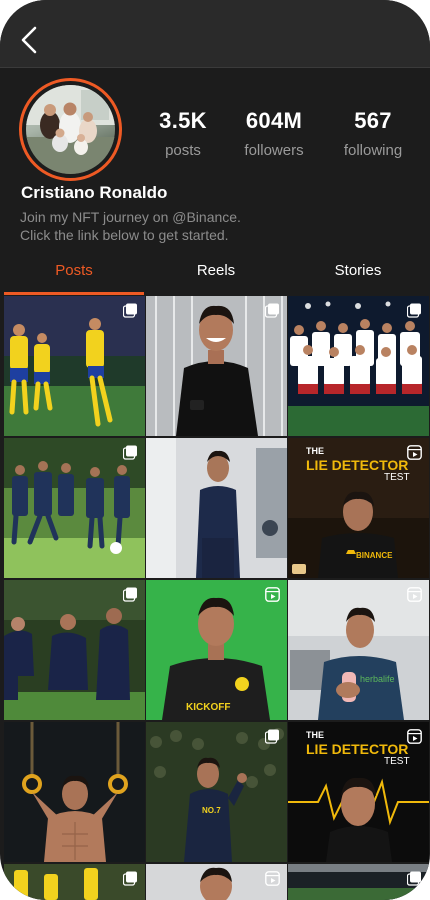 The width and height of the screenshot is (430, 900). I want to click on binance-logo-text: BINANCE, so click(374, 555).